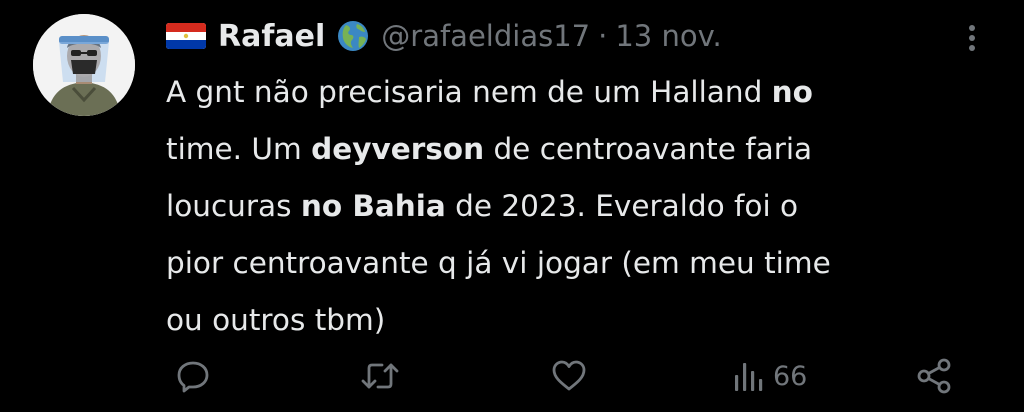 This screenshot has width=1024, height=412. What do you see at coordinates (233, 206) in the screenshot?
I see `tweet-text-segment: loucuras` at bounding box center [233, 206].